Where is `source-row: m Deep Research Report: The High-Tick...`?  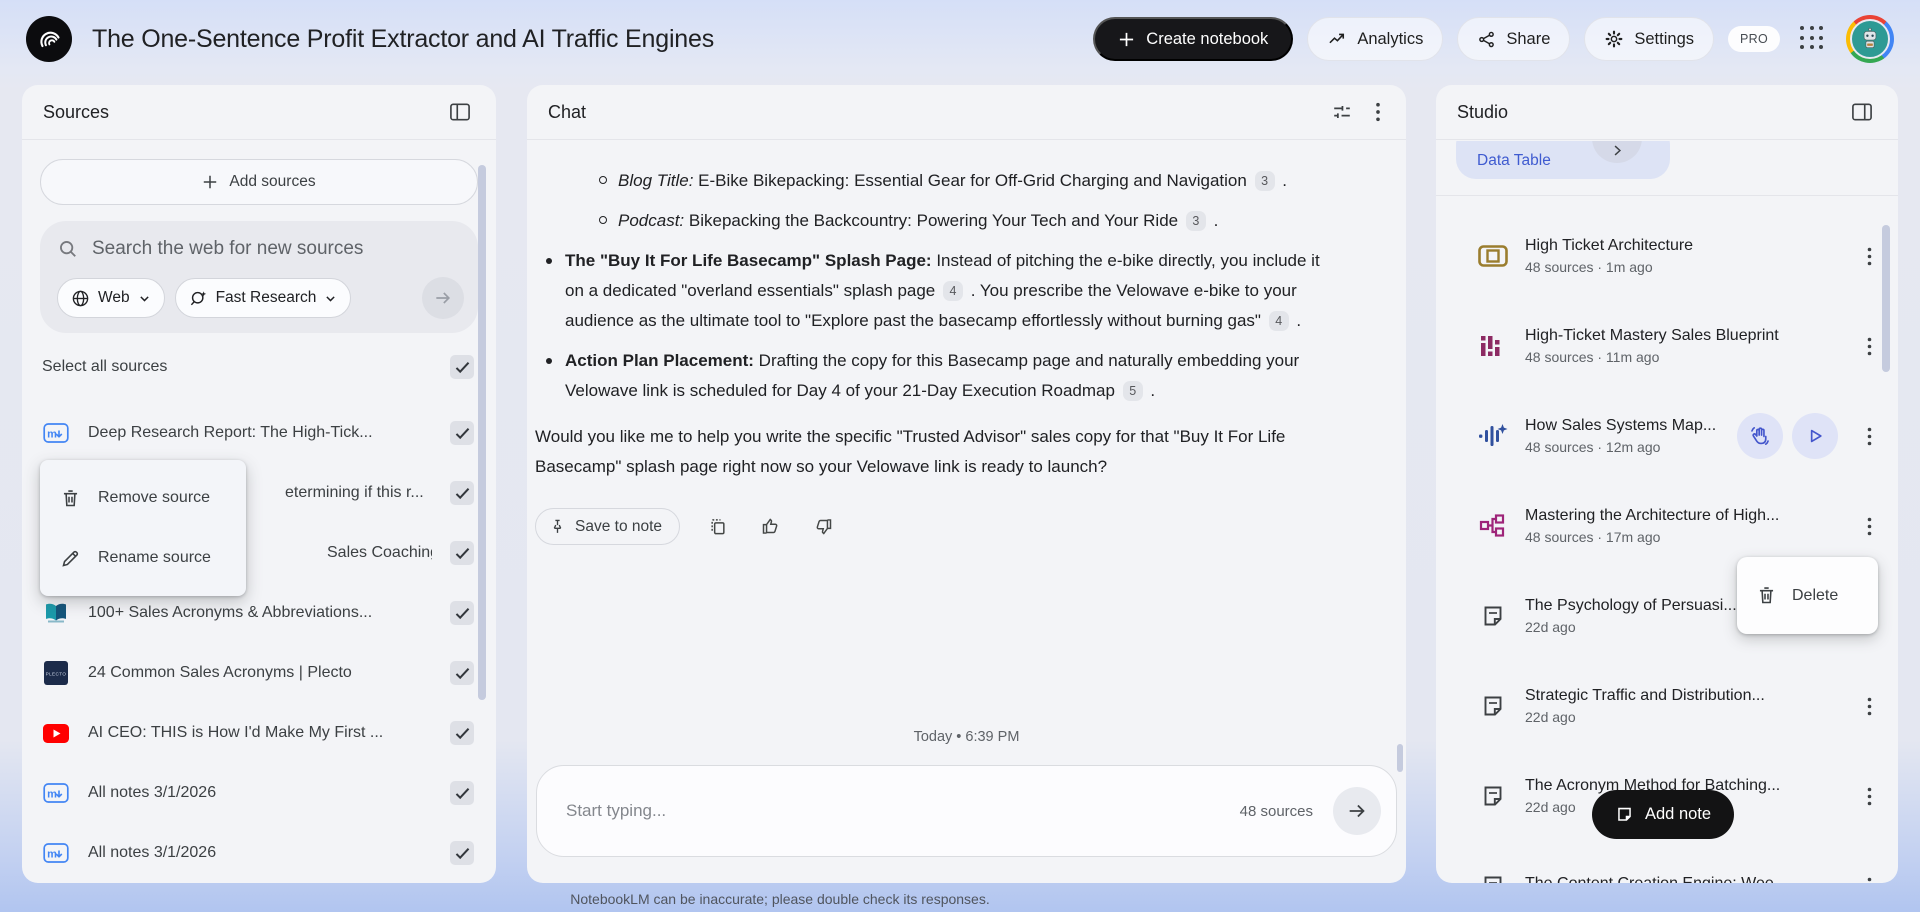 source-row: m Deep Research Report: The High-Tick... is located at coordinates (259, 433).